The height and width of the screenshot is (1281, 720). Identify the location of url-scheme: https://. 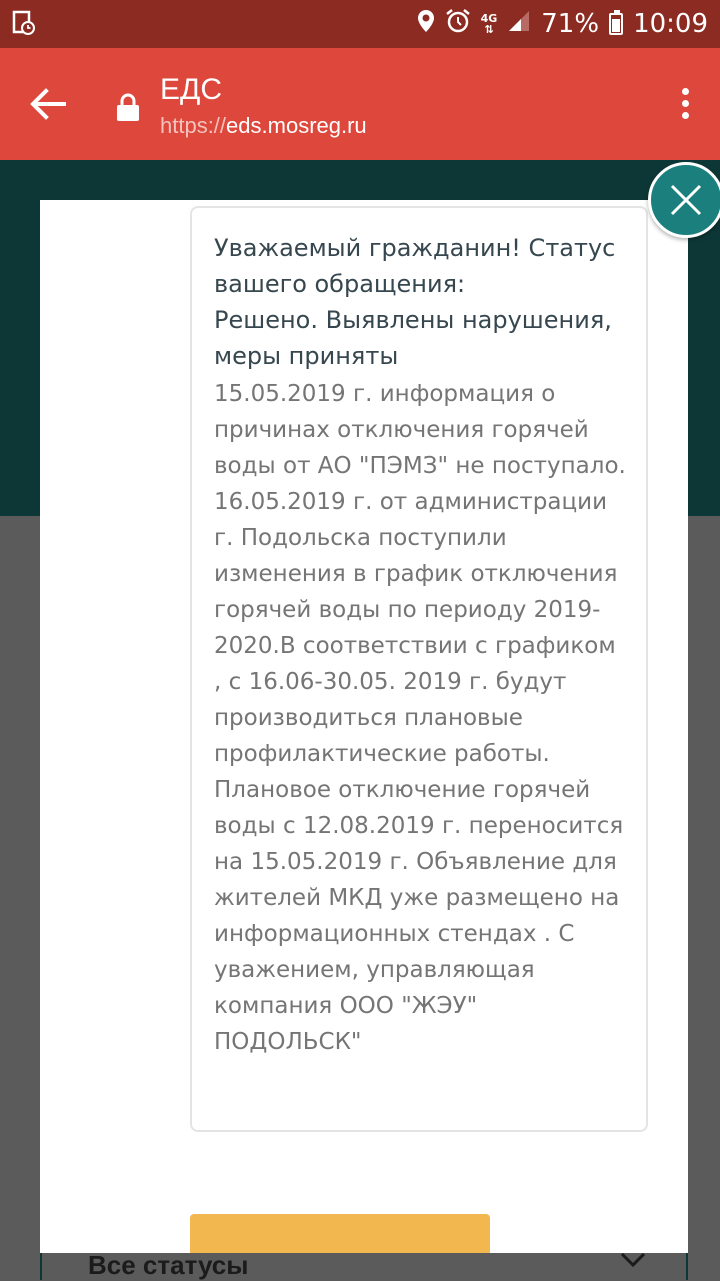
(193, 125).